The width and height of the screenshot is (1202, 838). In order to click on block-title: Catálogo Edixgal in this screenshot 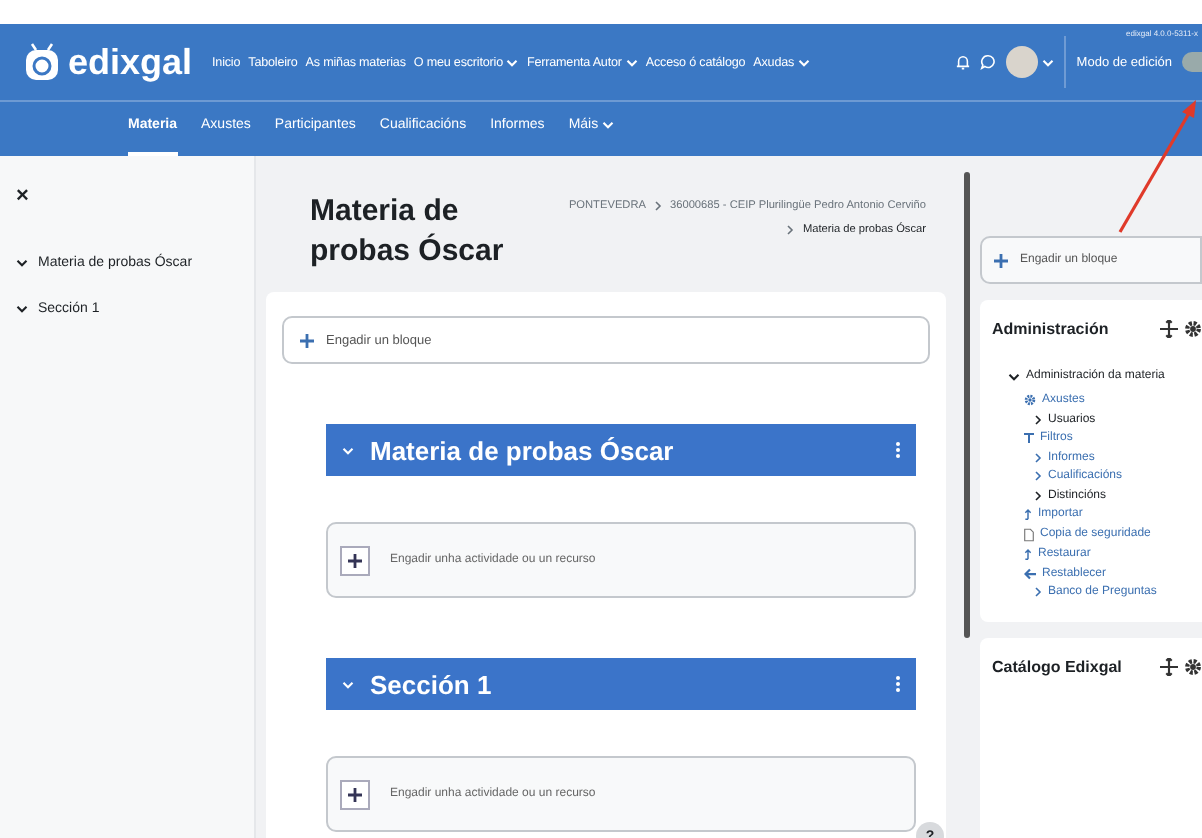, I will do `click(1057, 667)`.